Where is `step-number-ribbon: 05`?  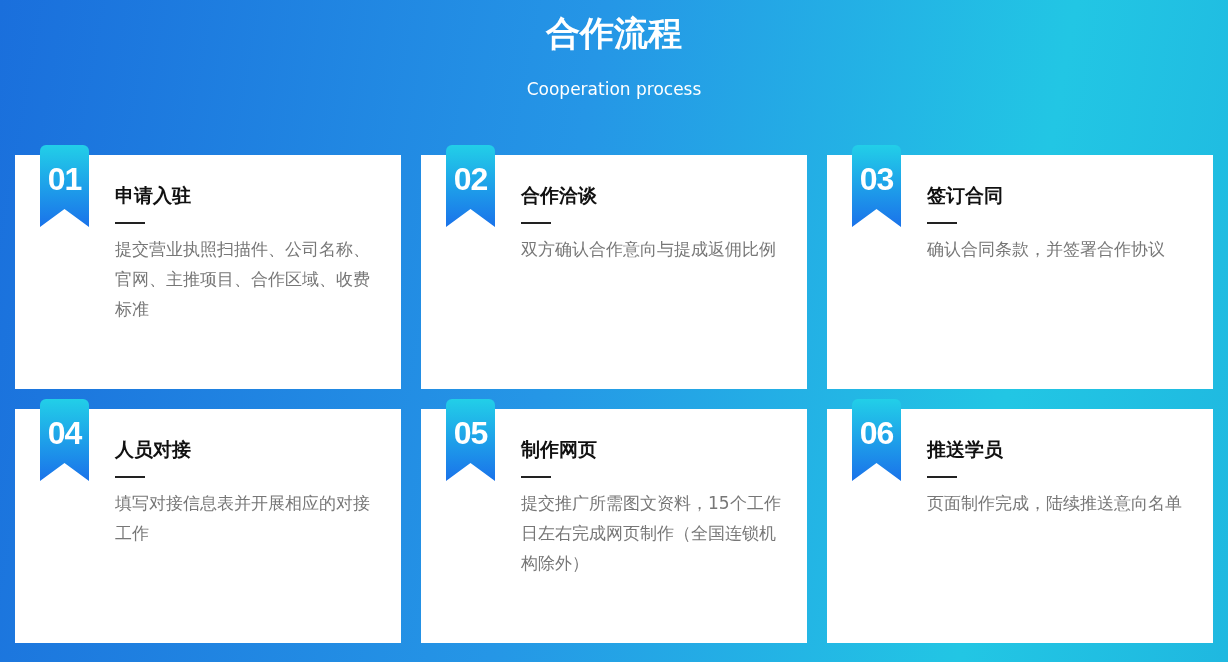 step-number-ribbon: 05 is located at coordinates (470, 440).